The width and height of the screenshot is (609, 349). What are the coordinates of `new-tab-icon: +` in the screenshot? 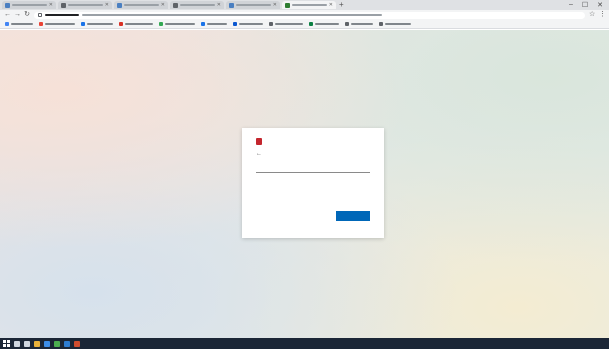 It's located at (341, 5).